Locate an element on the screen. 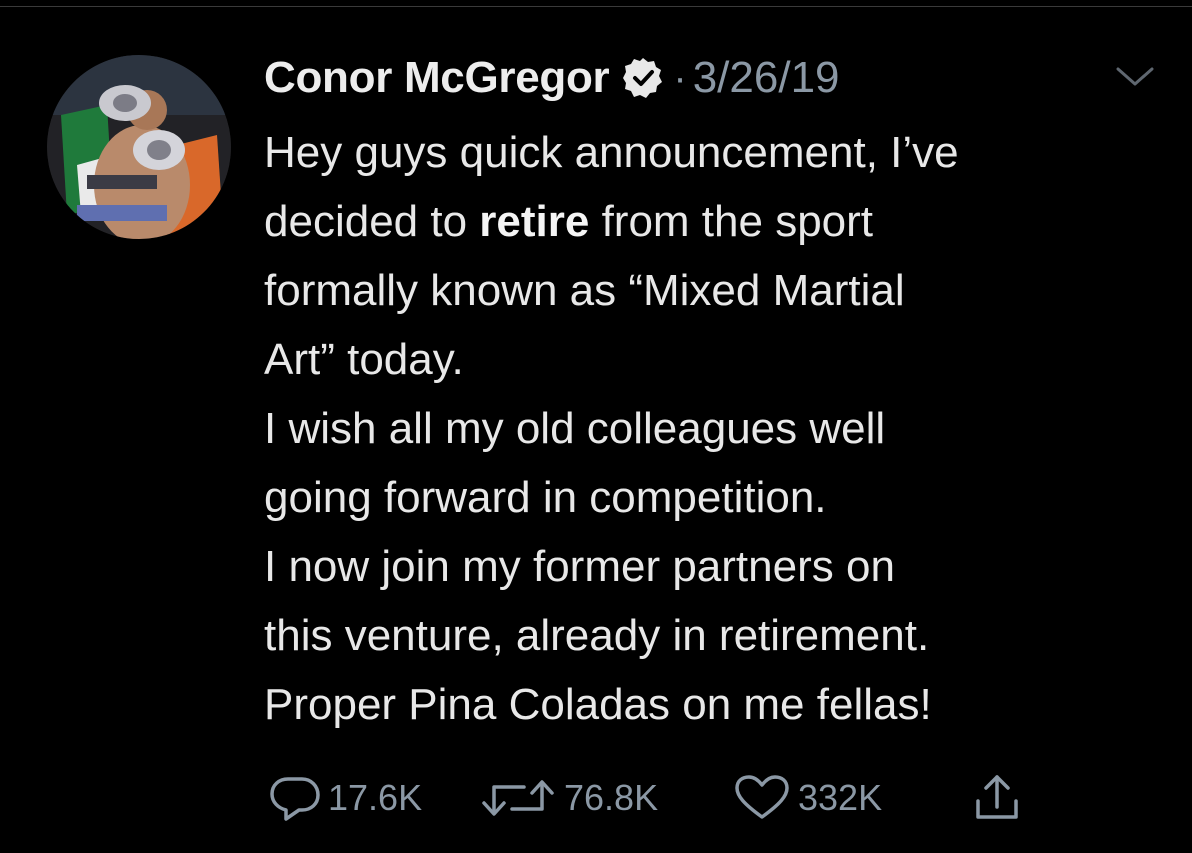 The height and width of the screenshot is (853, 1192). share-button is located at coordinates (997, 798).